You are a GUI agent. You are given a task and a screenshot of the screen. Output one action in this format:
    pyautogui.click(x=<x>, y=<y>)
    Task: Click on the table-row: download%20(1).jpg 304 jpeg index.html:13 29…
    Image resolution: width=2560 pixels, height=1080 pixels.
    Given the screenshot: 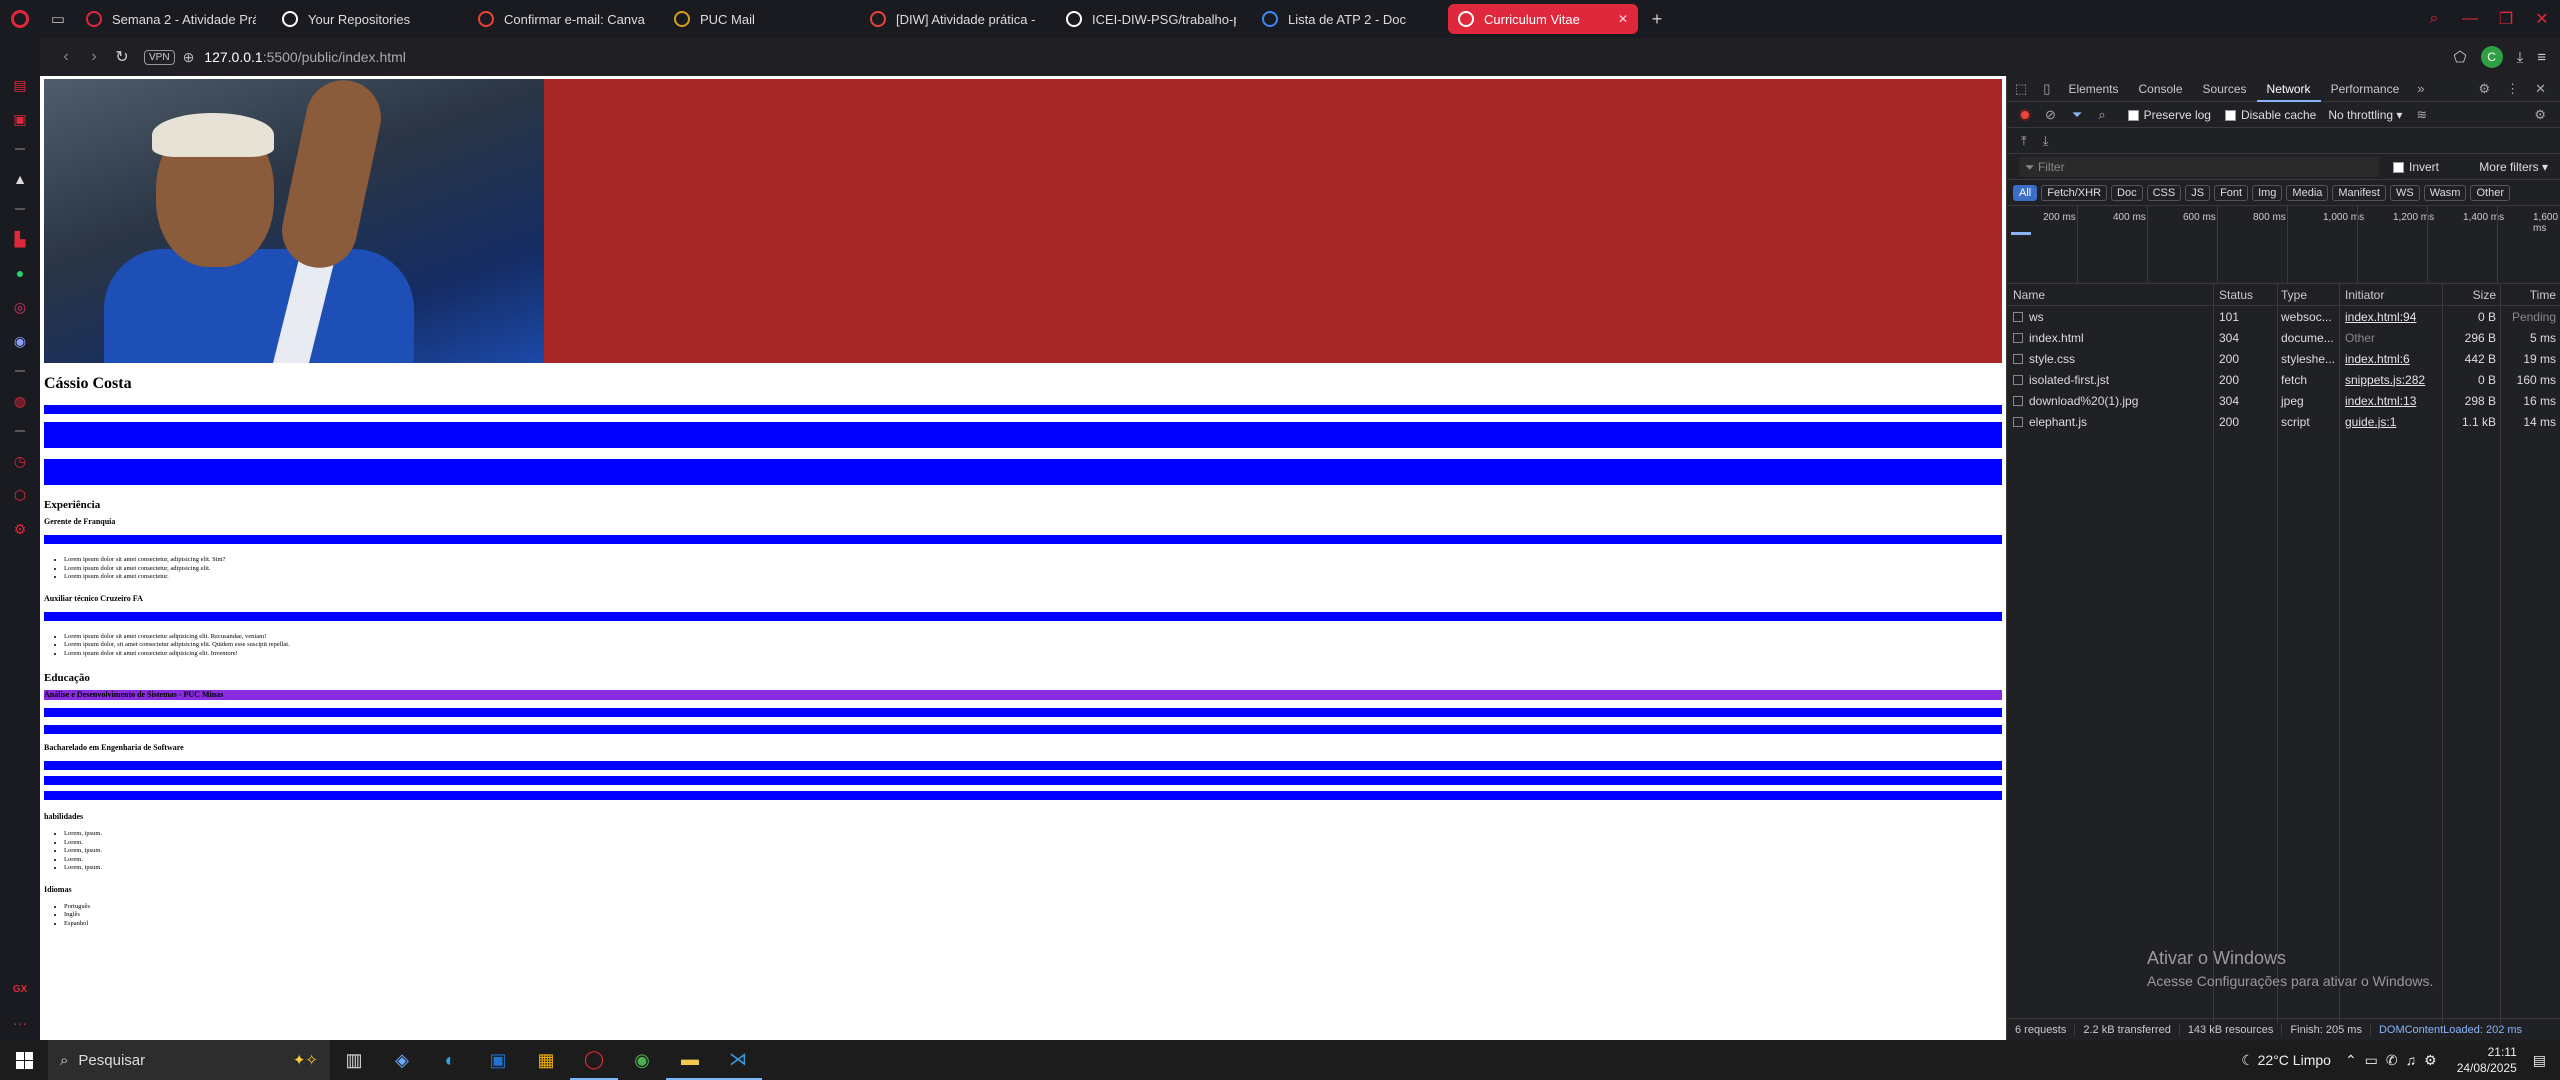 What is the action you would take?
    pyautogui.click(x=2283, y=400)
    